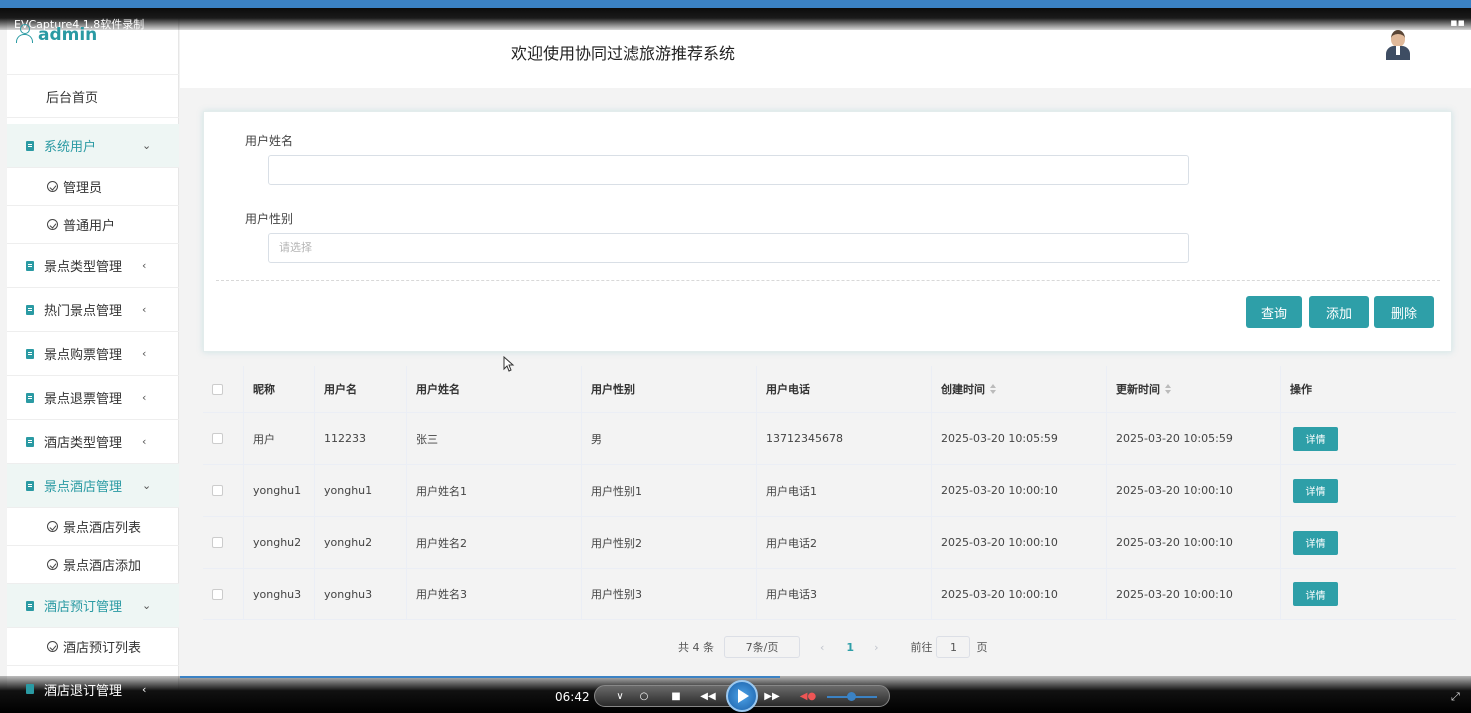 Image resolution: width=1471 pixels, height=713 pixels. Describe the element at coordinates (93, 527) in the screenshot. I see `sidebar-item-hotel-list: 景点酒店列表` at that location.